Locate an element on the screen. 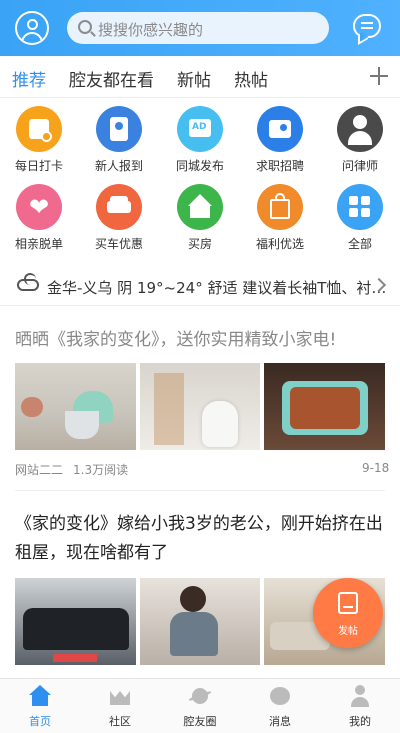  ad-card-icon: AD is located at coordinates (200, 129).